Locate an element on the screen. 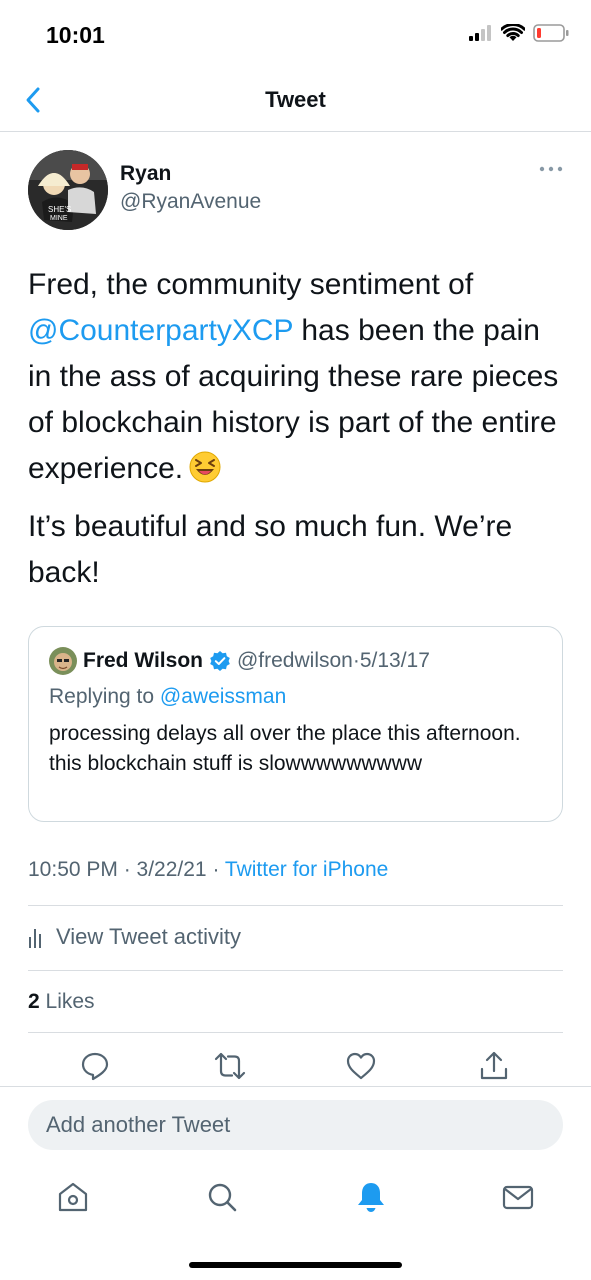 The width and height of the screenshot is (591, 1280). retweet-icon is located at coordinates (230, 1066).